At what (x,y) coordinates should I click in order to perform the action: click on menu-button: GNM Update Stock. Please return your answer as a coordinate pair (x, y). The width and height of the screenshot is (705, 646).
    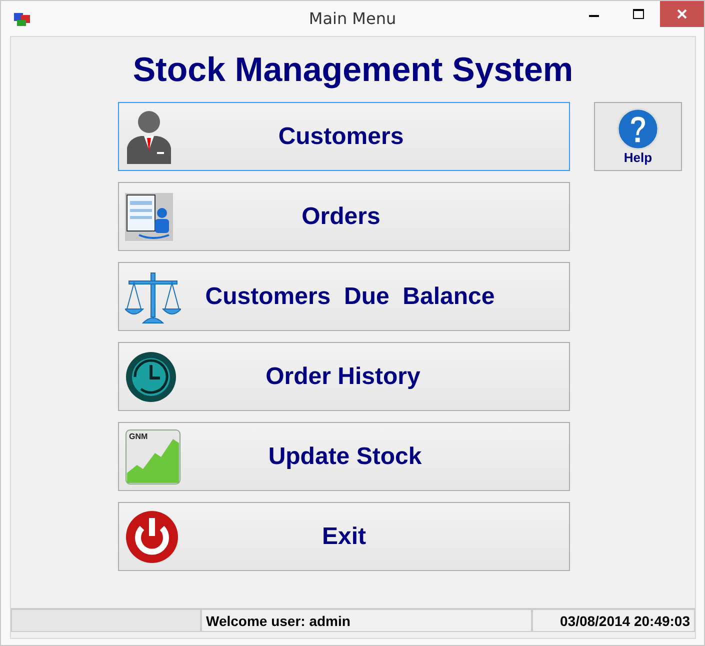
    Looking at the image, I should click on (344, 456).